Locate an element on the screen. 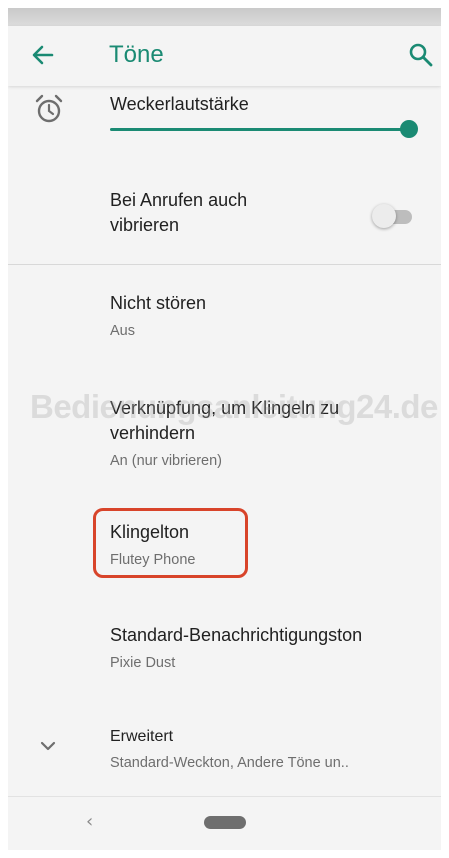 The width and height of the screenshot is (449, 858). ringtone-highlight-box is located at coordinates (170, 543).